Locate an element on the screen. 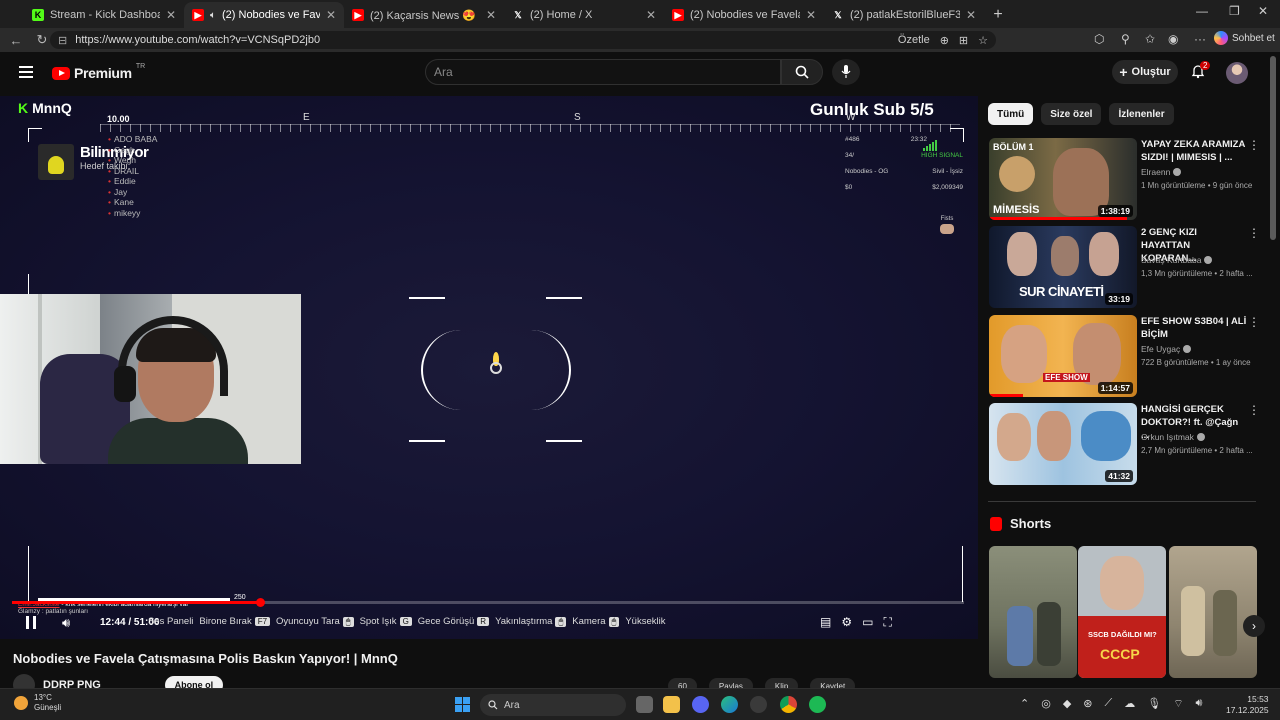  short-item: SSCB DAĞILDI MI? СССР is located at coordinates (1122, 612).